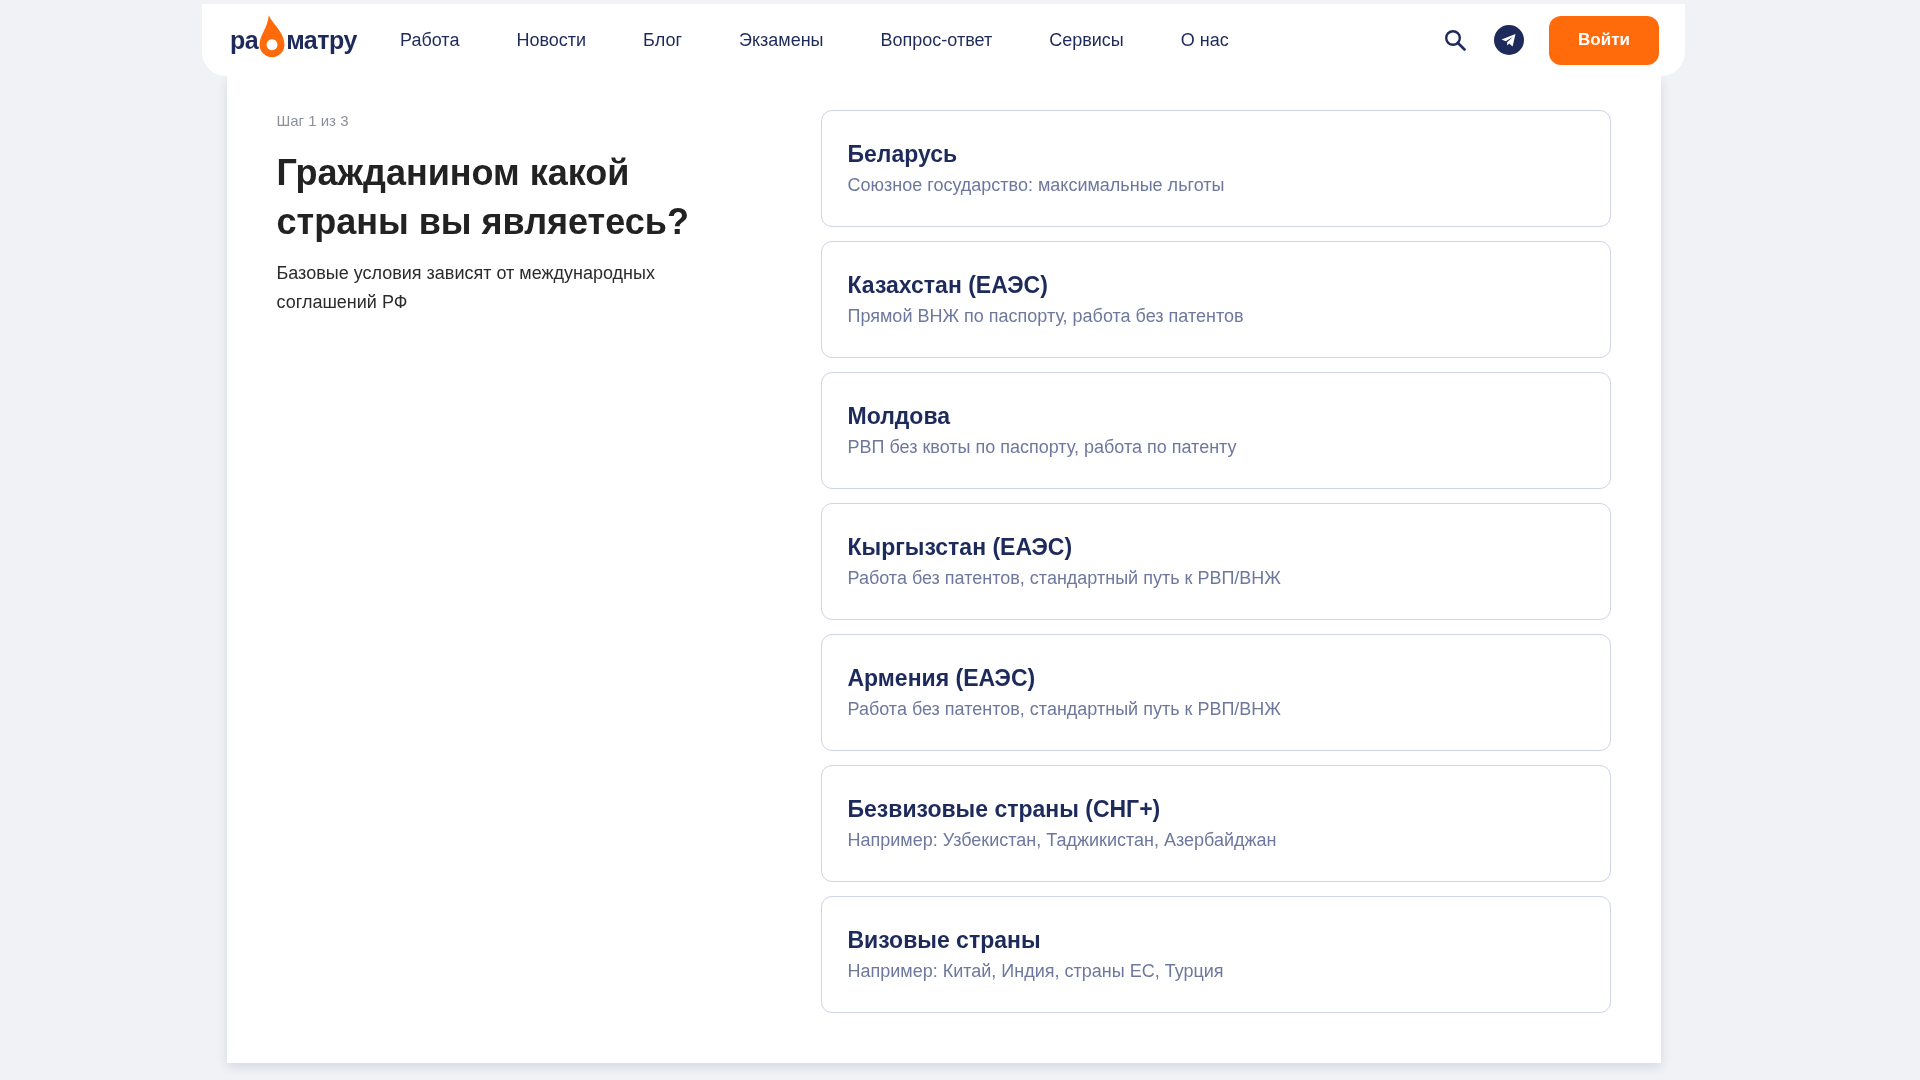 This screenshot has height=1080, width=1920. Describe the element at coordinates (321, 40) in the screenshot. I see `logo-text: матру` at that location.